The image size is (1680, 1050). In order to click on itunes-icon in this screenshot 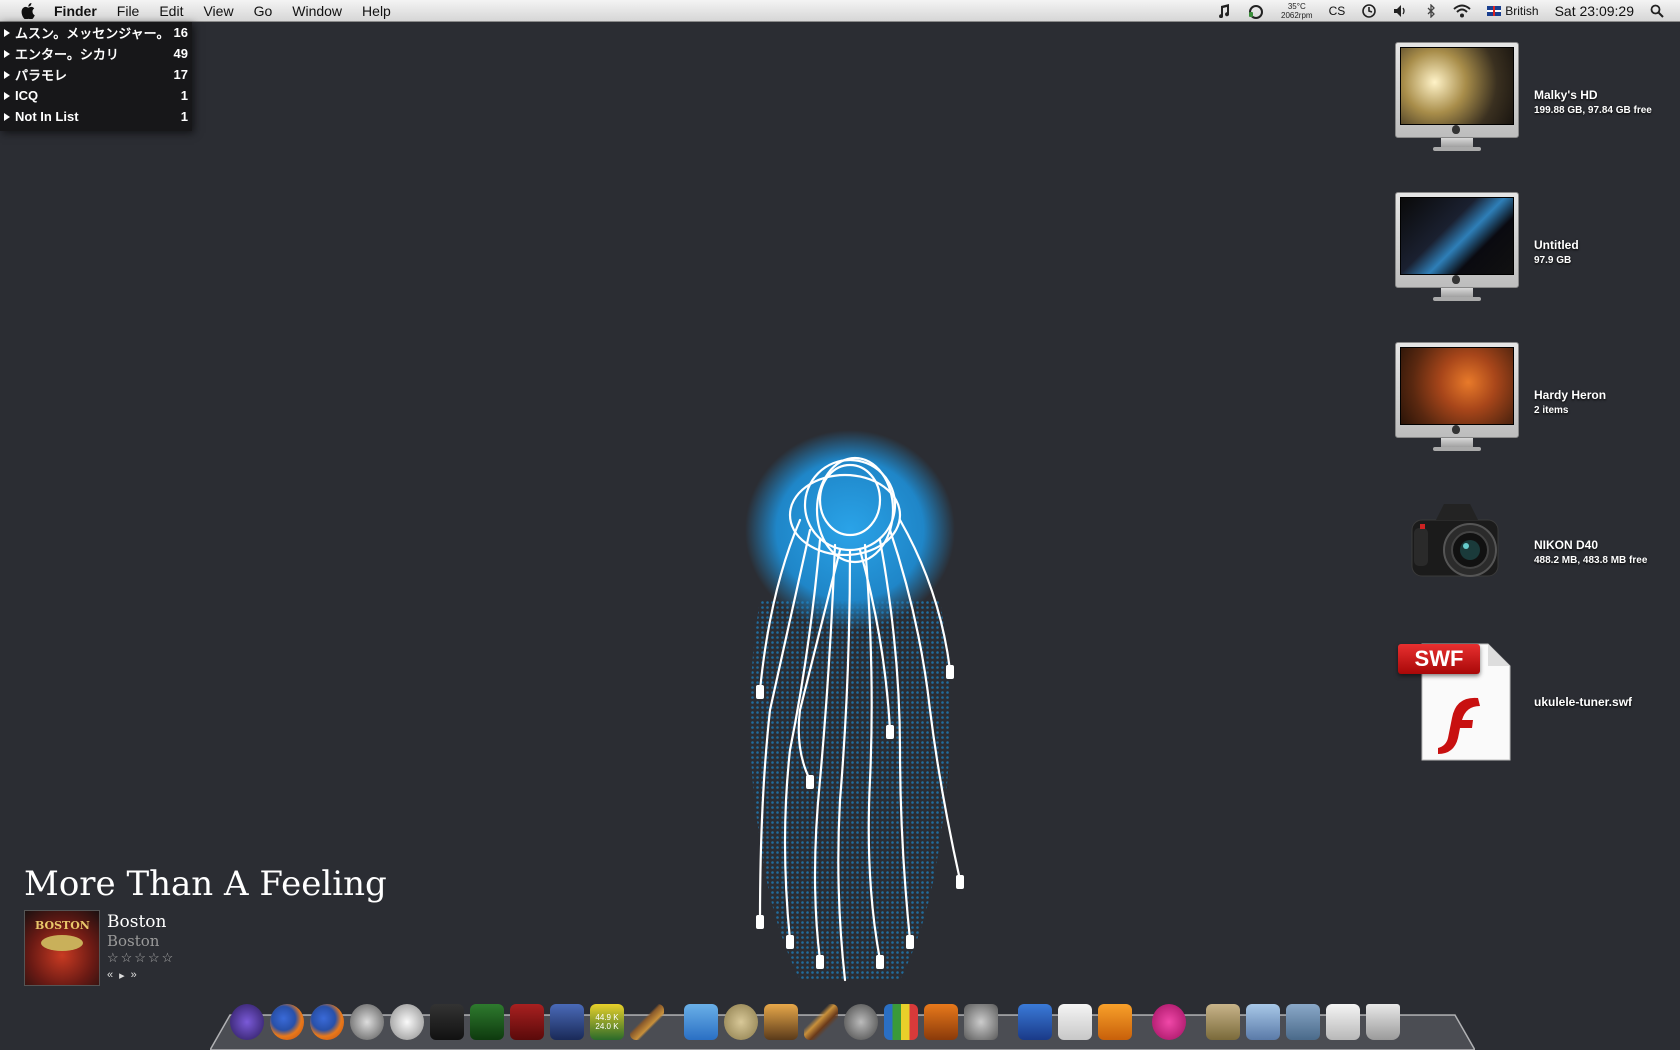, I will do `click(367, 1022)`.